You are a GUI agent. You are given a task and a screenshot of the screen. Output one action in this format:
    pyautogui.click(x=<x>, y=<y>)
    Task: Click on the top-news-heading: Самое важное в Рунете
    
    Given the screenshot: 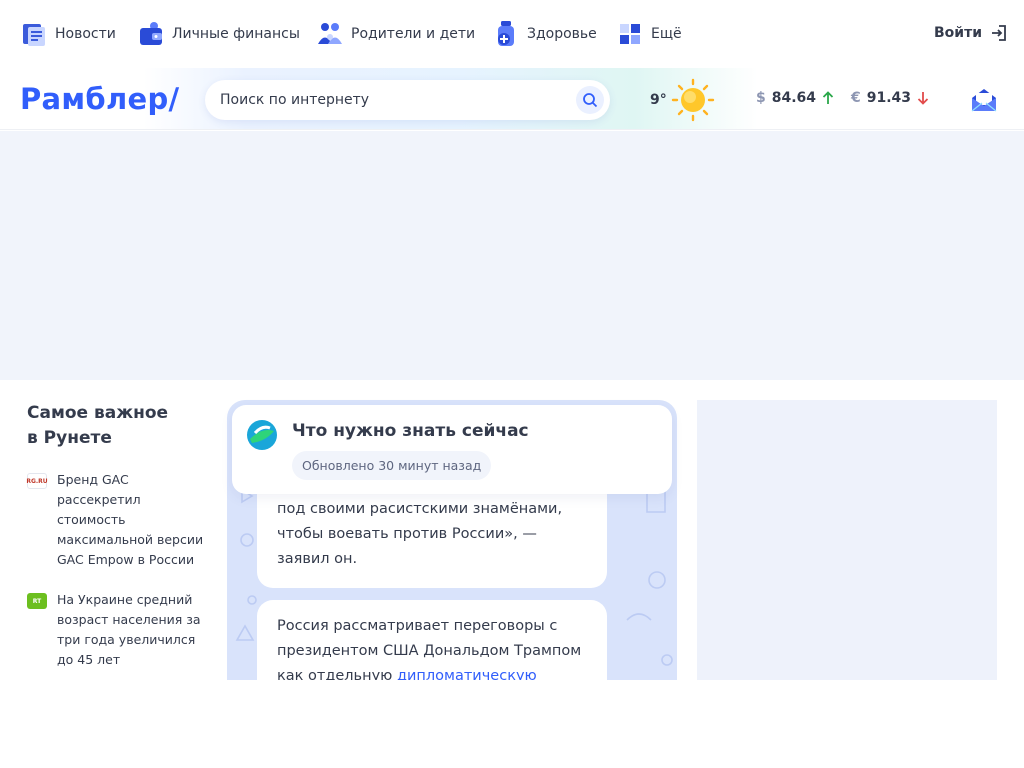 What is the action you would take?
    pyautogui.click(x=107, y=426)
    